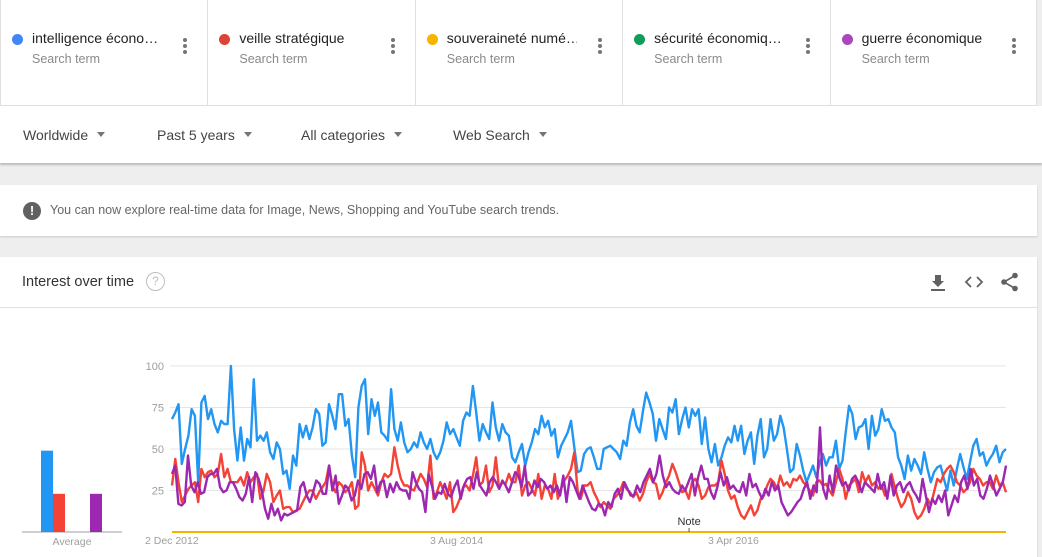 Image resolution: width=1042 pixels, height=557 pixels. What do you see at coordinates (158, 409) in the screenshot?
I see `y-tick-label: 75` at bounding box center [158, 409].